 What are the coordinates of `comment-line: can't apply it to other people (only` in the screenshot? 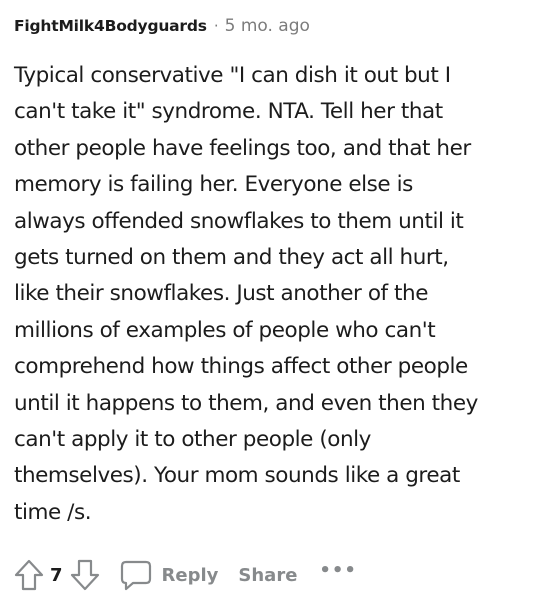 It's located at (192, 440).